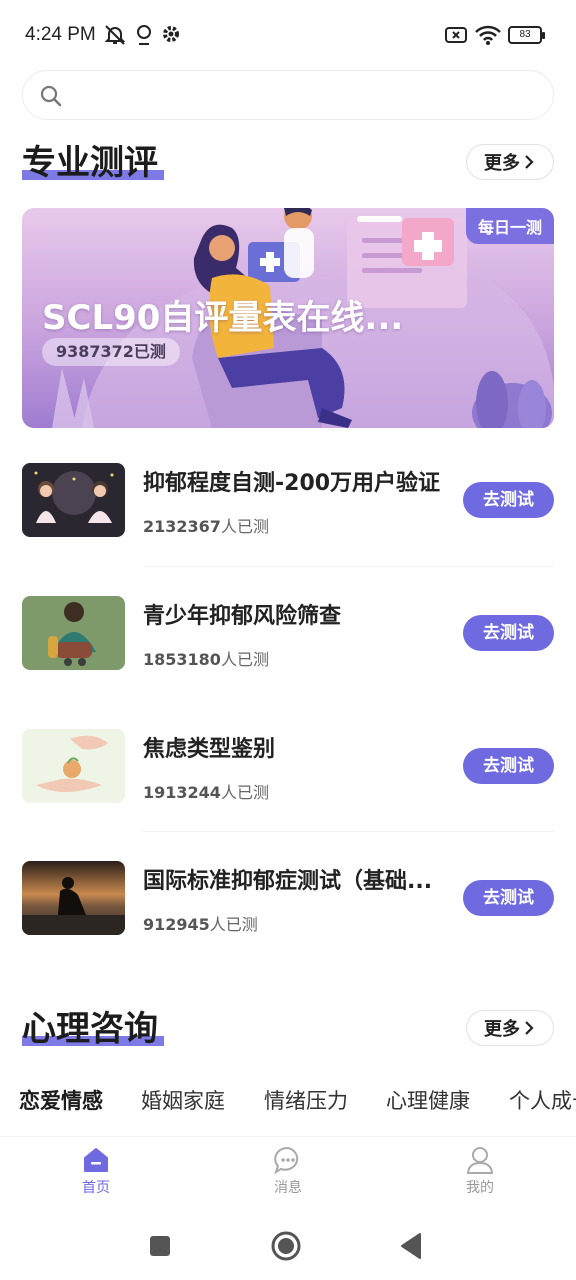  I want to click on system-nav-bar, so click(288, 1245).